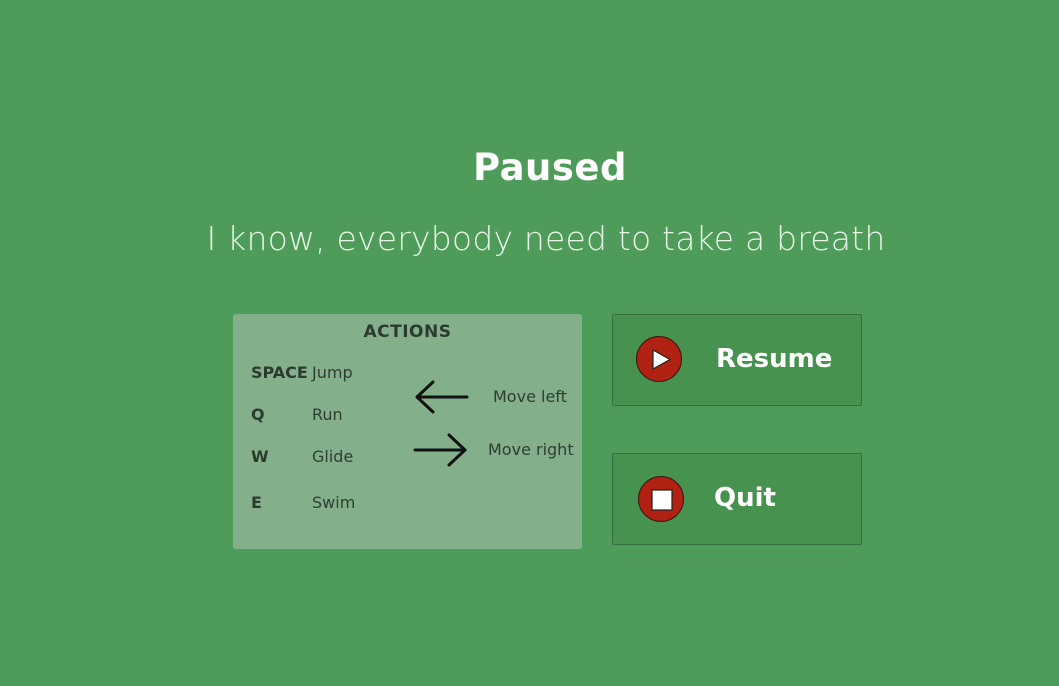 This screenshot has width=1059, height=686. I want to click on quit-label: Quit, so click(745, 498).